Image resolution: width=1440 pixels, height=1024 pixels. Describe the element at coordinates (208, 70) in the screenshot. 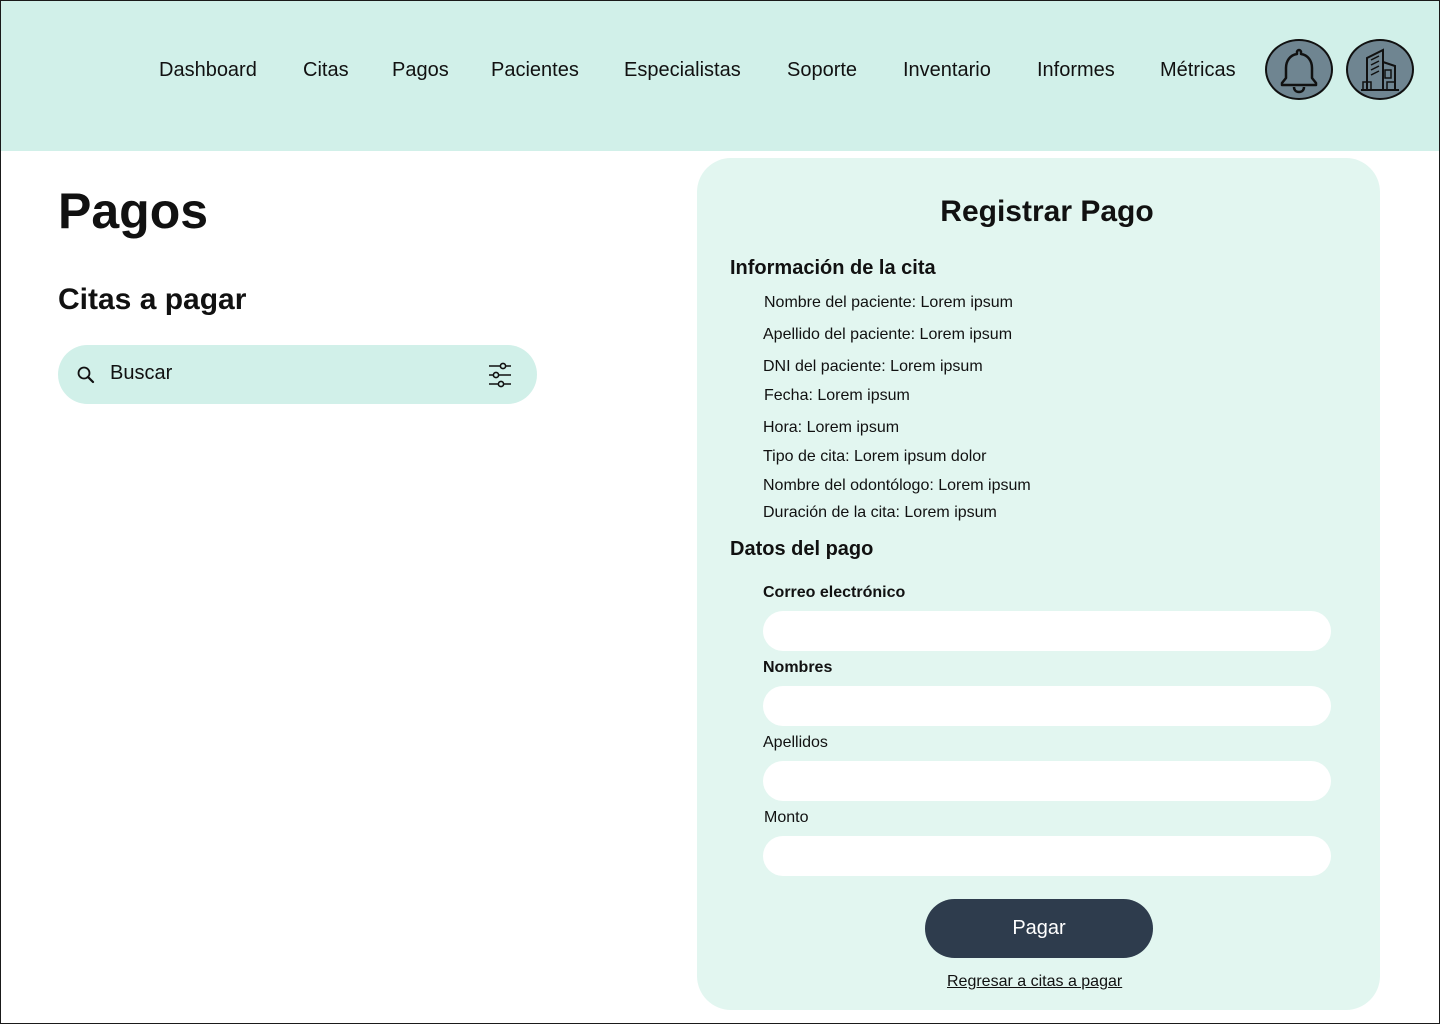

I see `nav-item-dashboard: Dashboard` at that location.